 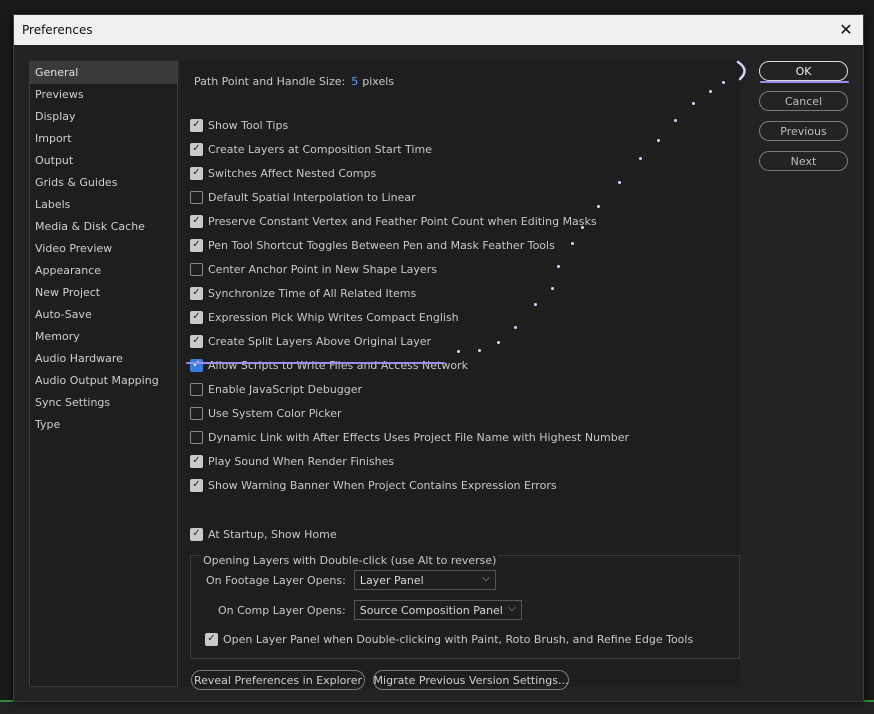 I want to click on sidebar-item: Type, so click(x=103, y=425).